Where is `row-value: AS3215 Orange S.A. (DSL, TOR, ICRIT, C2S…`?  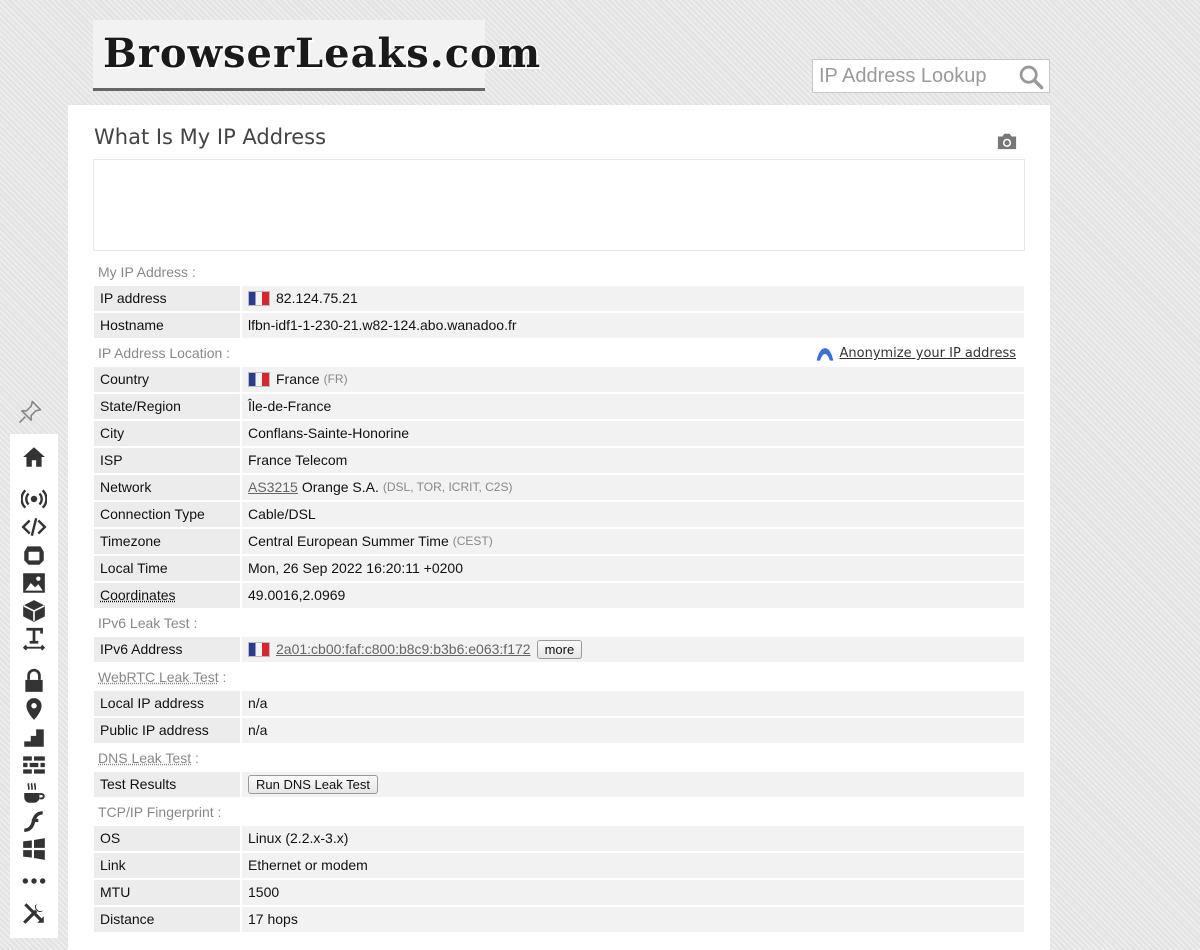 row-value: AS3215 Orange S.A. (DSL, TOR, ICRIT, C2S… is located at coordinates (633, 487).